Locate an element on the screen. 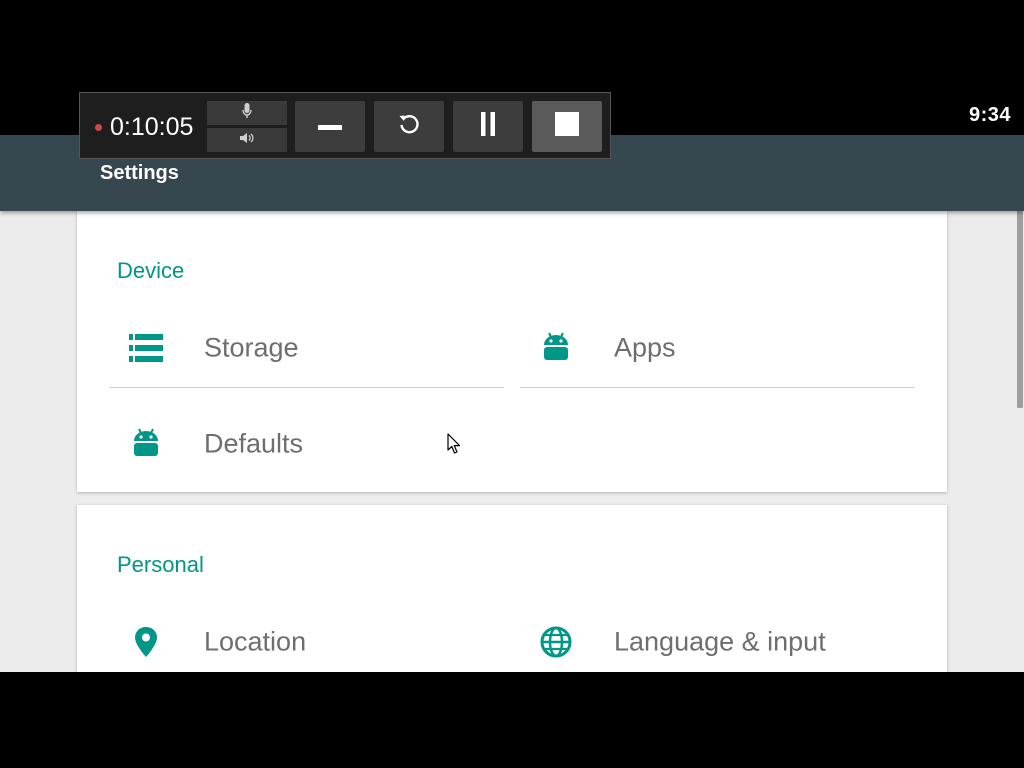 The height and width of the screenshot is (768, 1024). stop-button is located at coordinates (567, 126).